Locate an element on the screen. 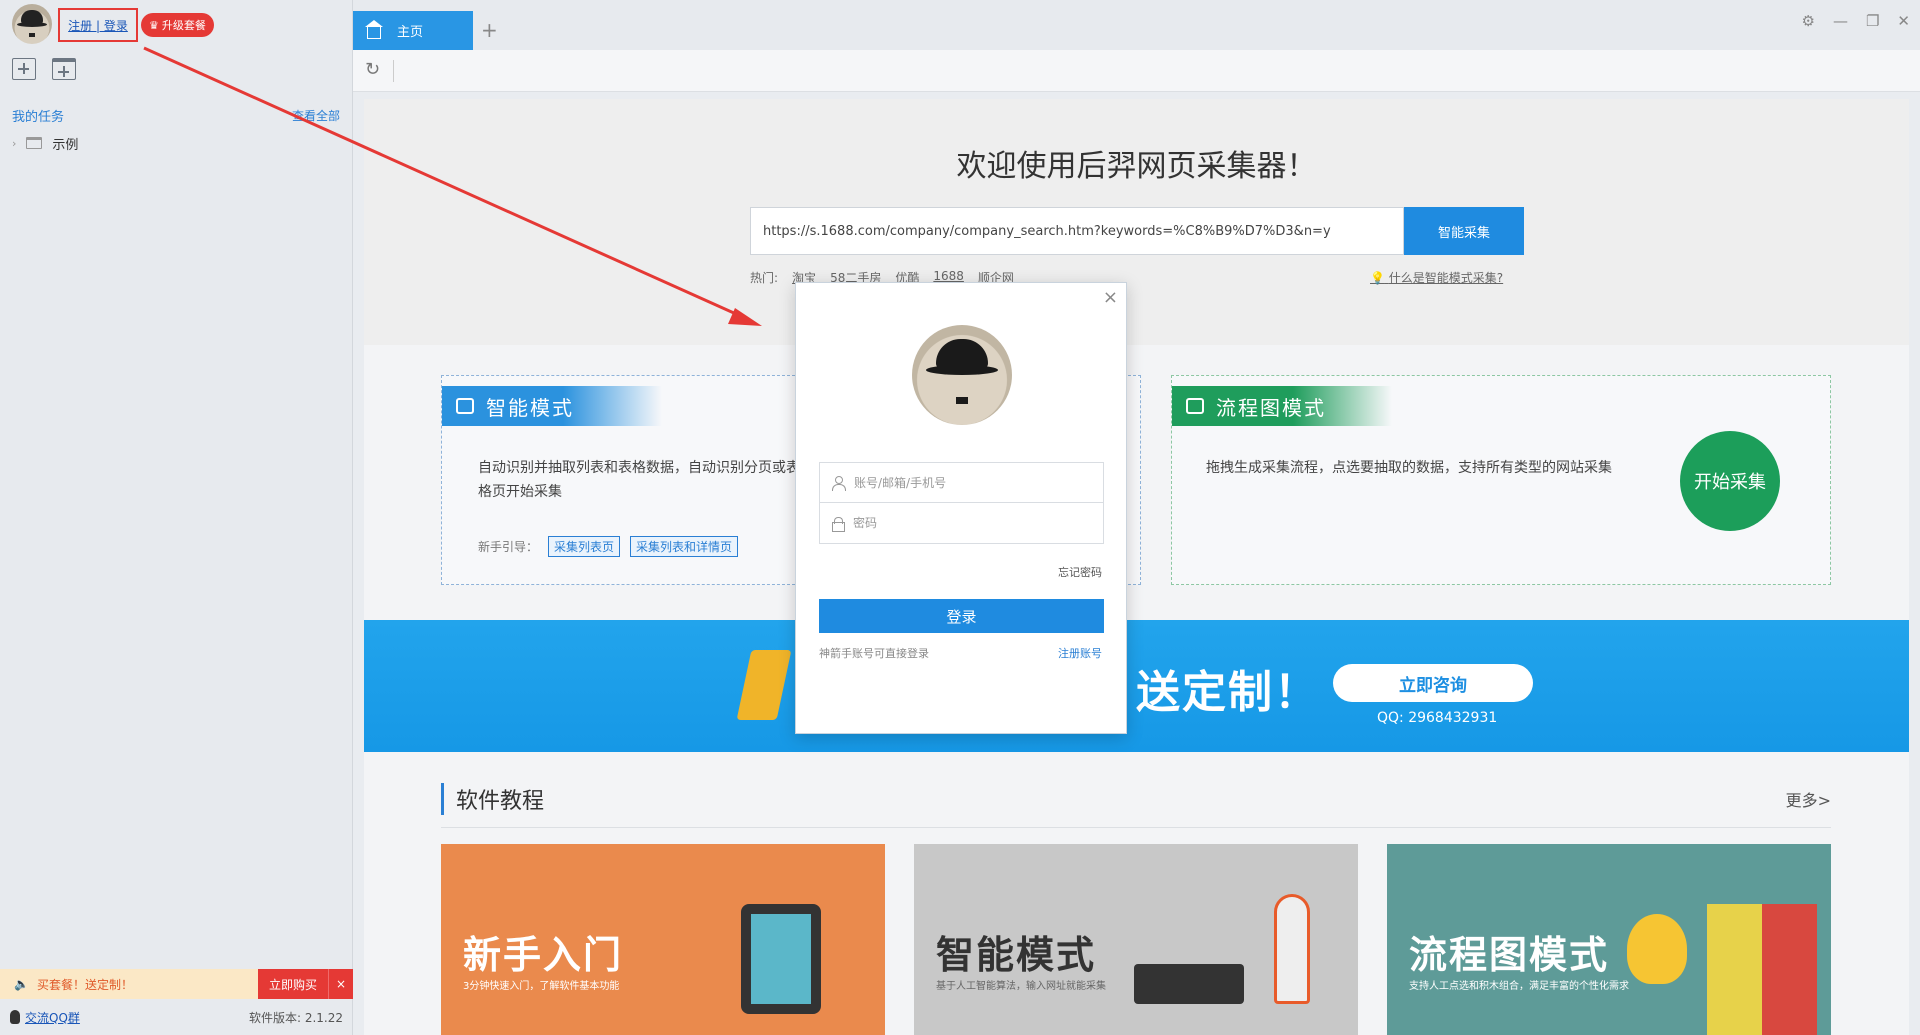  beginner-guide: 新手引导： 采集列表页 采集列表和详情页 is located at coordinates (608, 546).